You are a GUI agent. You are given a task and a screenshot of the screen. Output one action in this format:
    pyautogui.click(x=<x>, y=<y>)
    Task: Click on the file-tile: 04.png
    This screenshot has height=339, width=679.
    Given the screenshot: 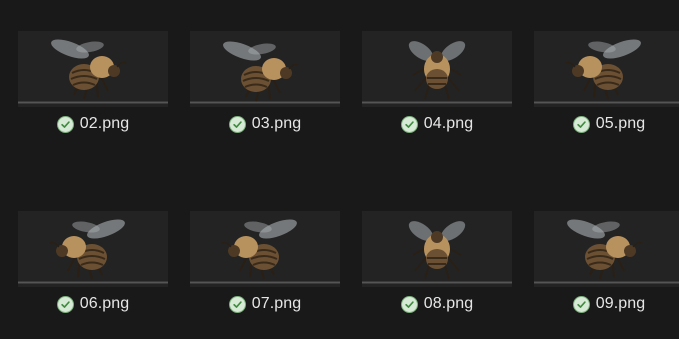 What is the action you would take?
    pyautogui.click(x=437, y=96)
    